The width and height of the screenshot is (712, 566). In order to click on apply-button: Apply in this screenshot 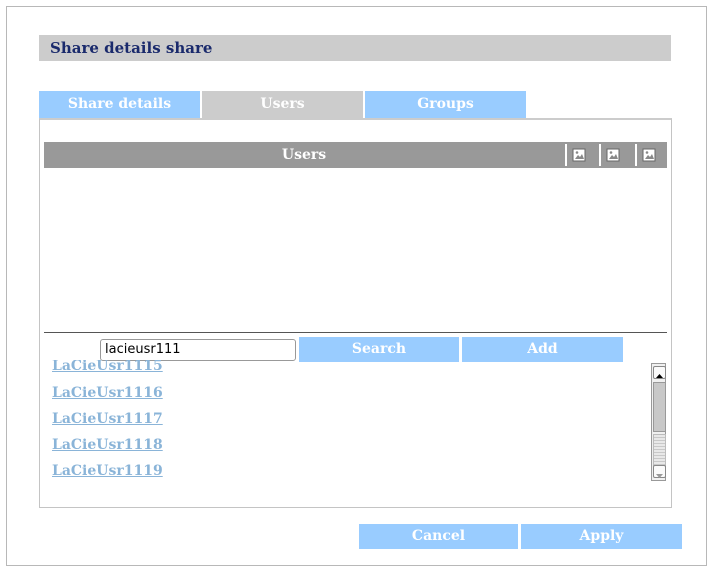, I will do `click(601, 536)`.